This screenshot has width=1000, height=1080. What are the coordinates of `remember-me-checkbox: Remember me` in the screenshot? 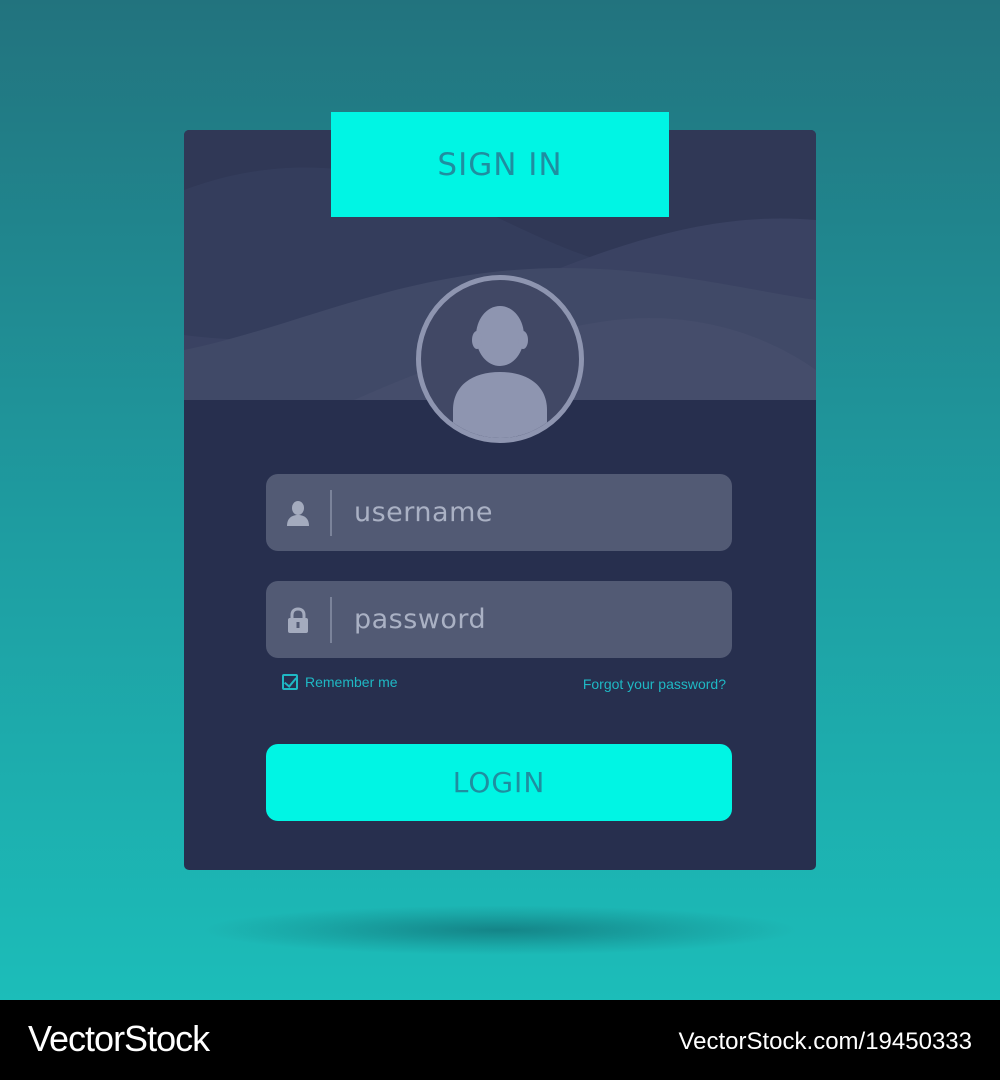 It's located at (340, 682).